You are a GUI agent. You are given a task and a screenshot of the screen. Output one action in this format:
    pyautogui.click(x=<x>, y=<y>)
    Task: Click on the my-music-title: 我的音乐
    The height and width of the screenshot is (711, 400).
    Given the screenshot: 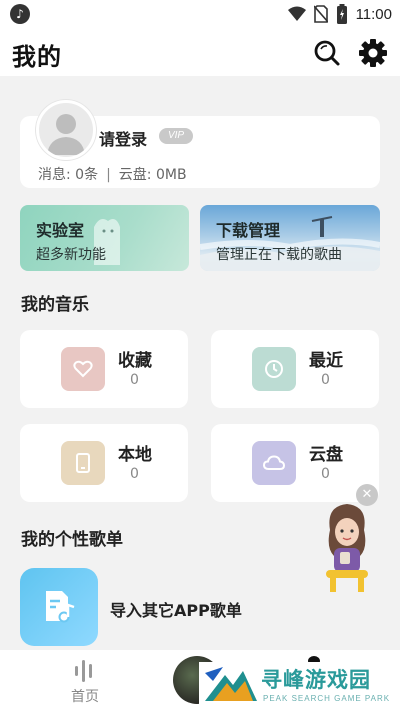 What is the action you would take?
    pyautogui.click(x=55, y=305)
    